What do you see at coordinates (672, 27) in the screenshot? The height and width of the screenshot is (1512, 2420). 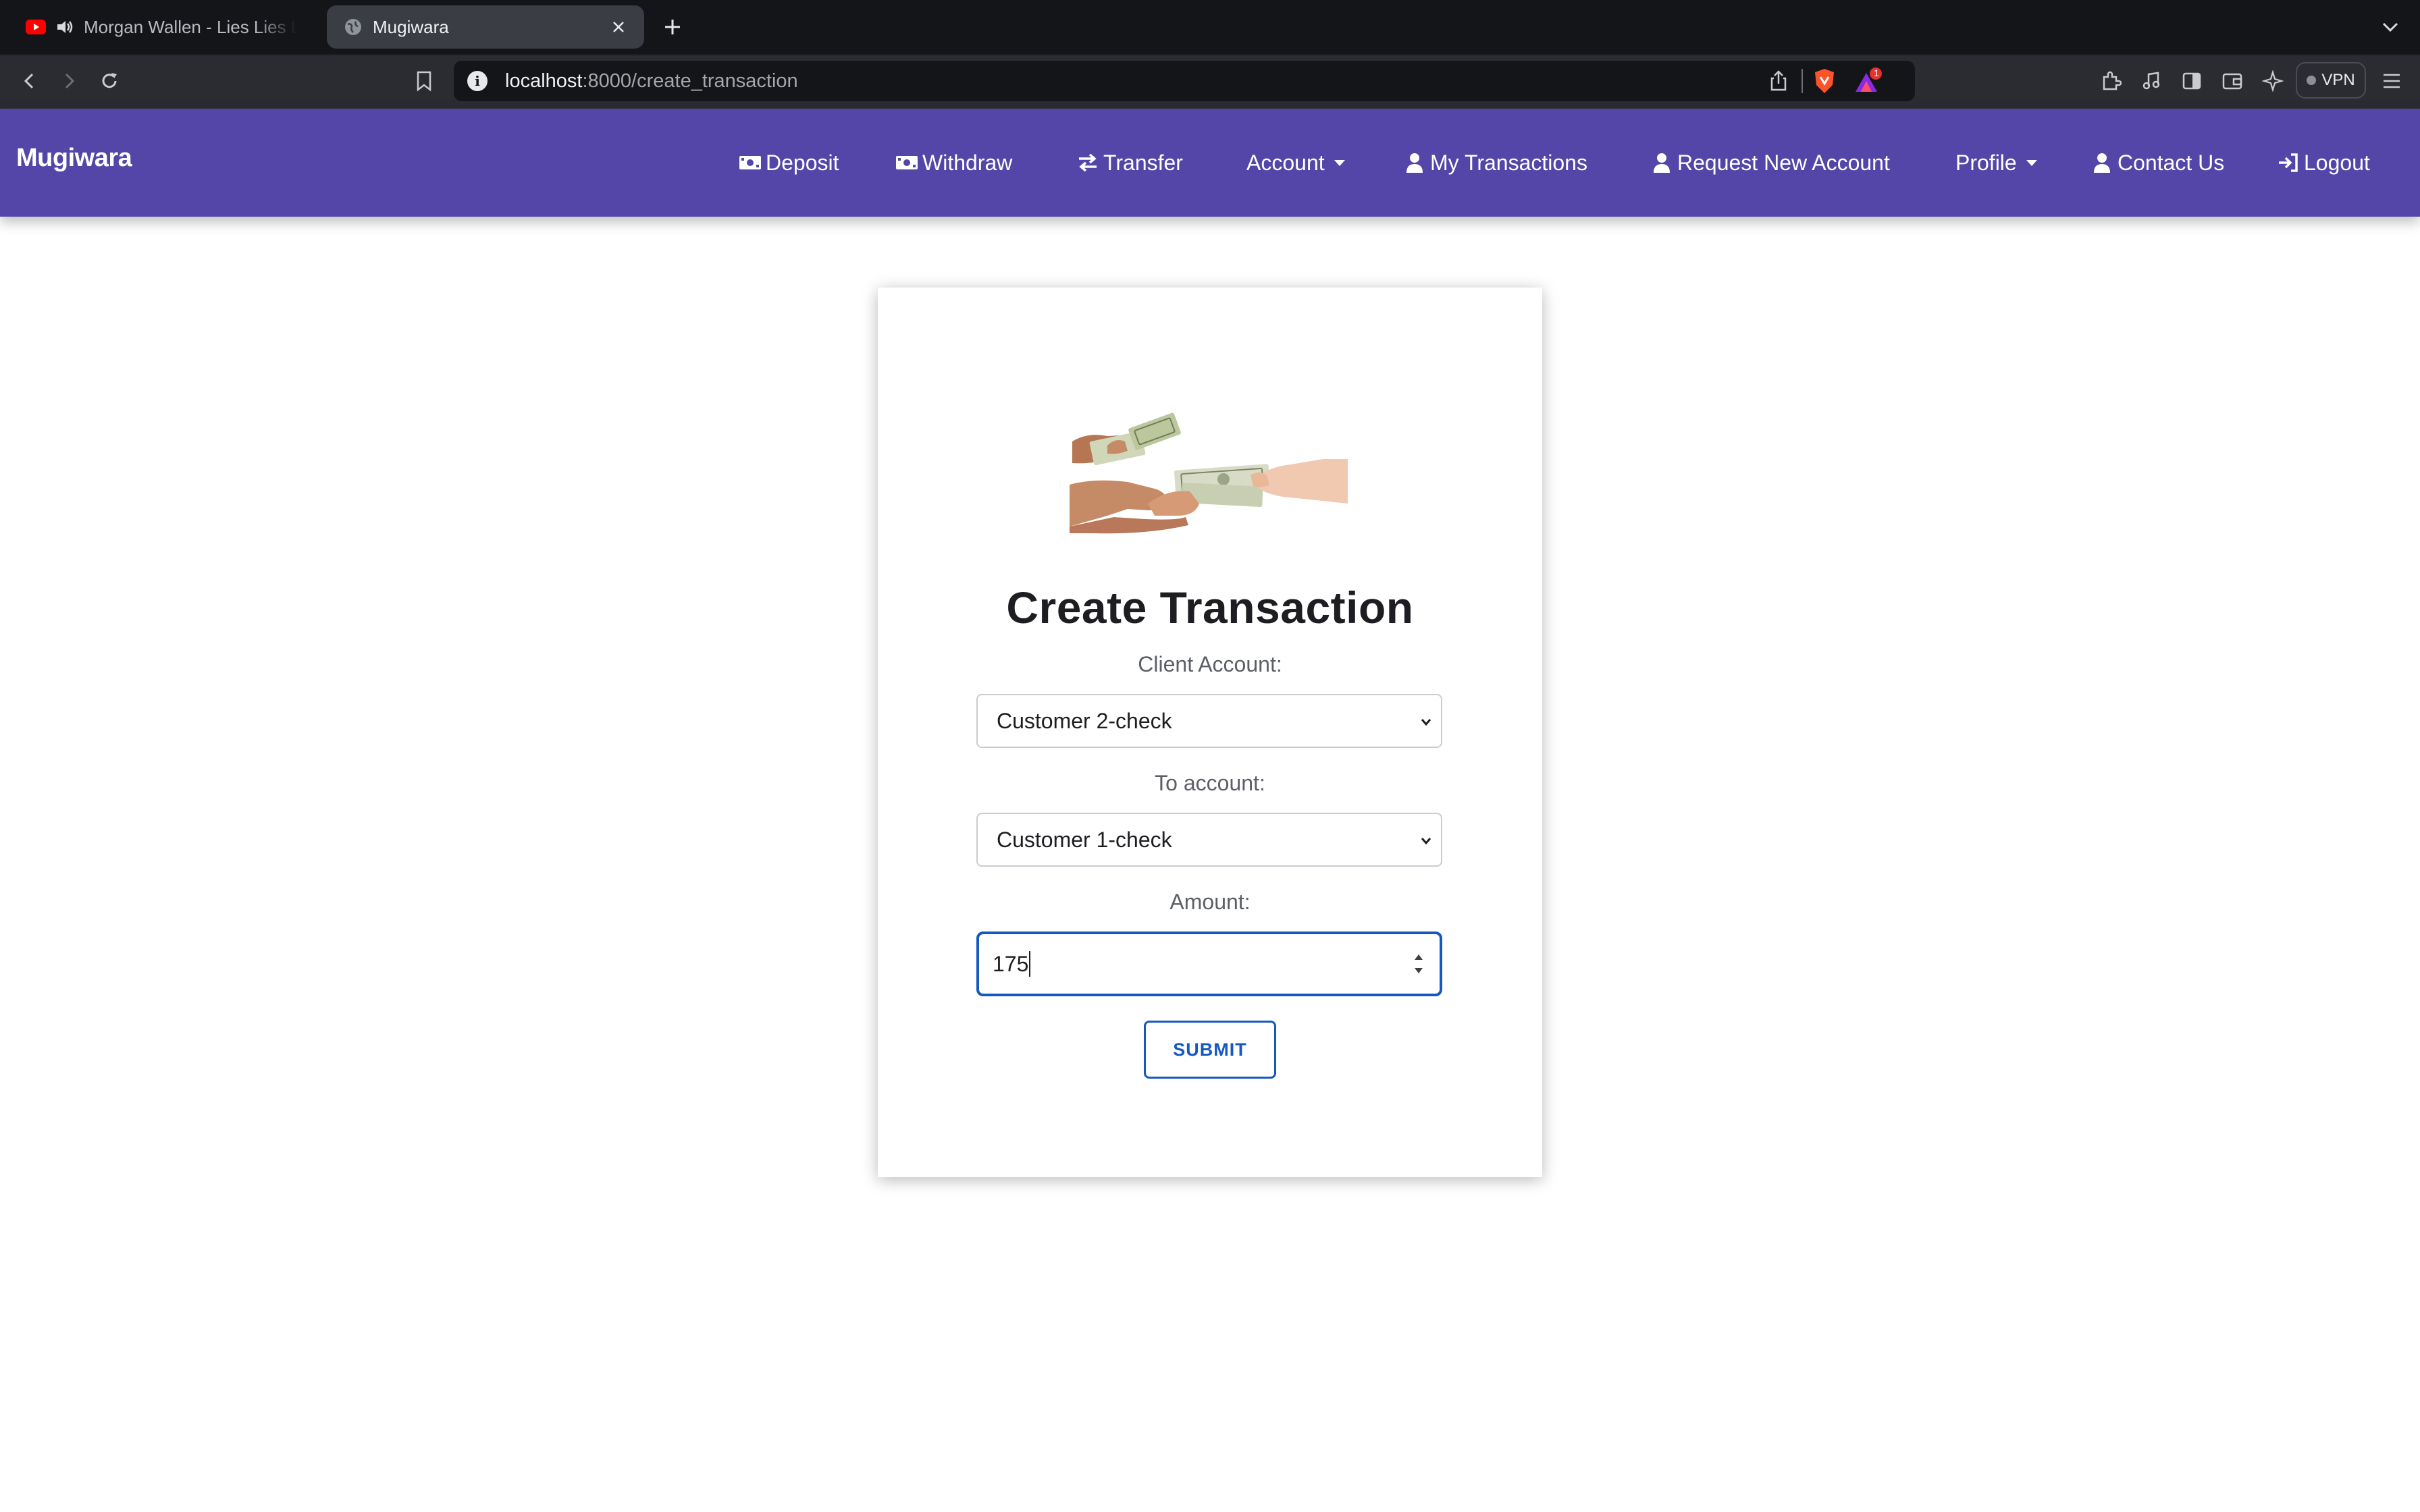 I see `new-tab-icon` at bounding box center [672, 27].